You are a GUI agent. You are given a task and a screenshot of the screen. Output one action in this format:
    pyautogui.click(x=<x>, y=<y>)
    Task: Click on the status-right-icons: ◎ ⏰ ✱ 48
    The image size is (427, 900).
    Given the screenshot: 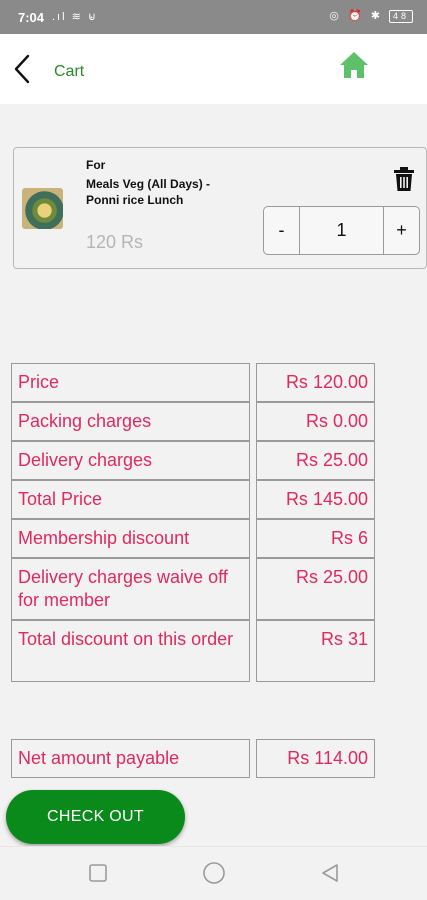 What is the action you would take?
    pyautogui.click(x=371, y=16)
    